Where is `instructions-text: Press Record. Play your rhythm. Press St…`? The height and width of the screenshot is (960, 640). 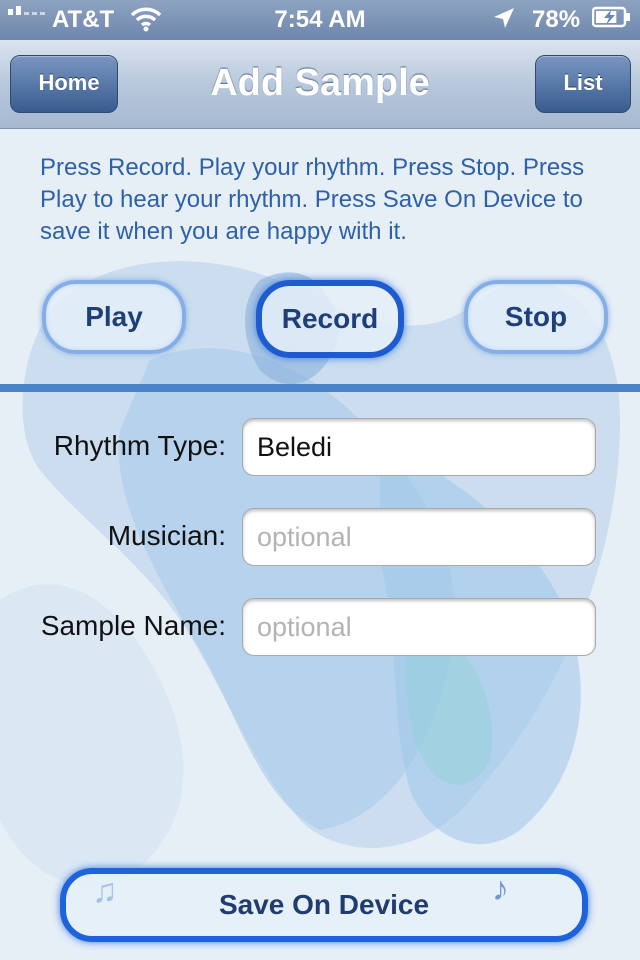 instructions-text: Press Record. Play your rhythm. Press St… is located at coordinates (312, 199).